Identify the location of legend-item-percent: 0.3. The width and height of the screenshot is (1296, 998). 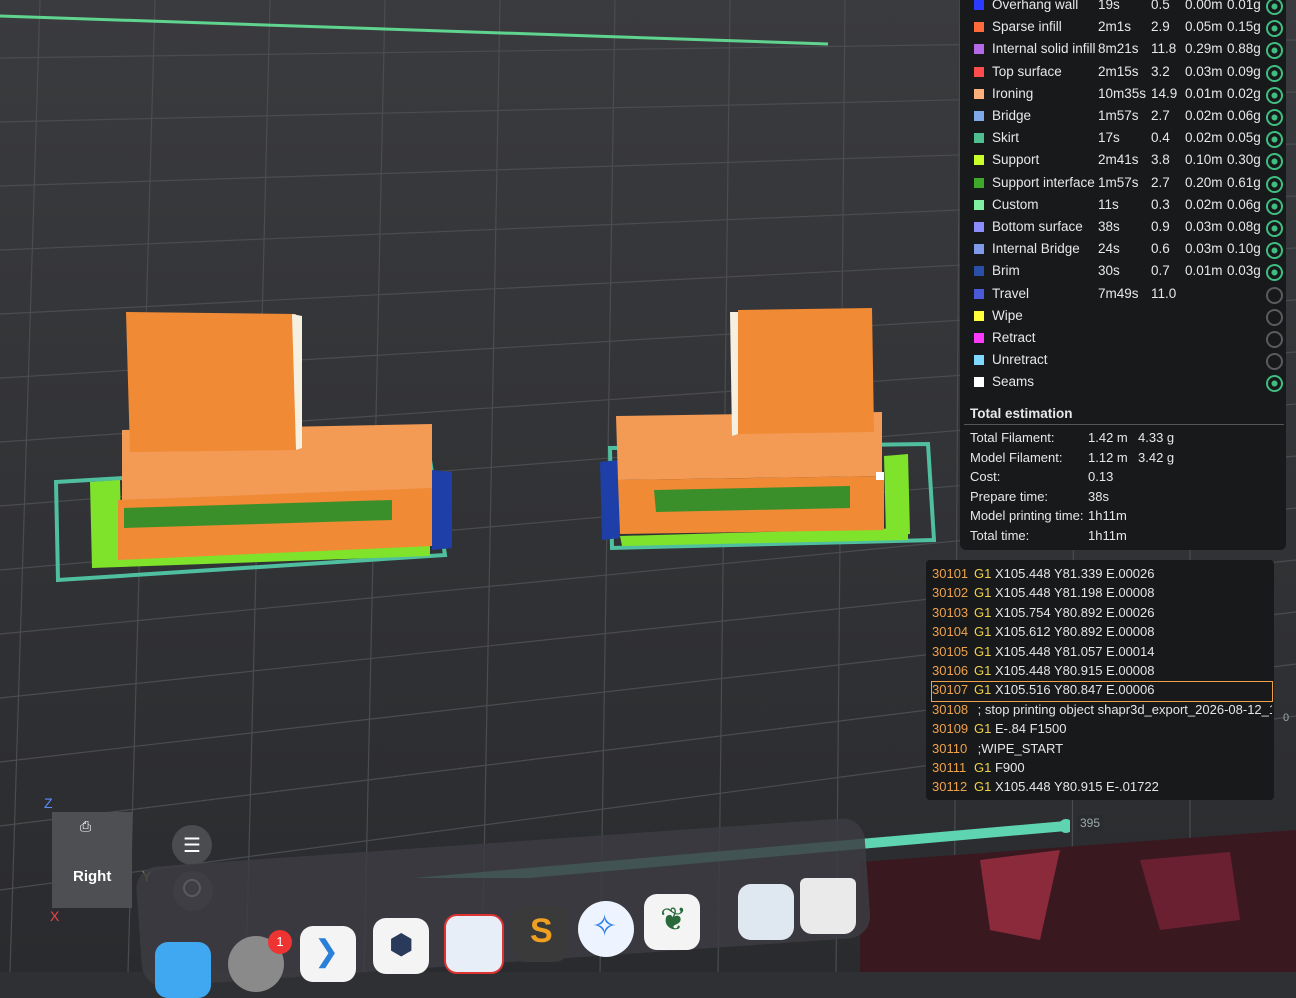
(1160, 204).